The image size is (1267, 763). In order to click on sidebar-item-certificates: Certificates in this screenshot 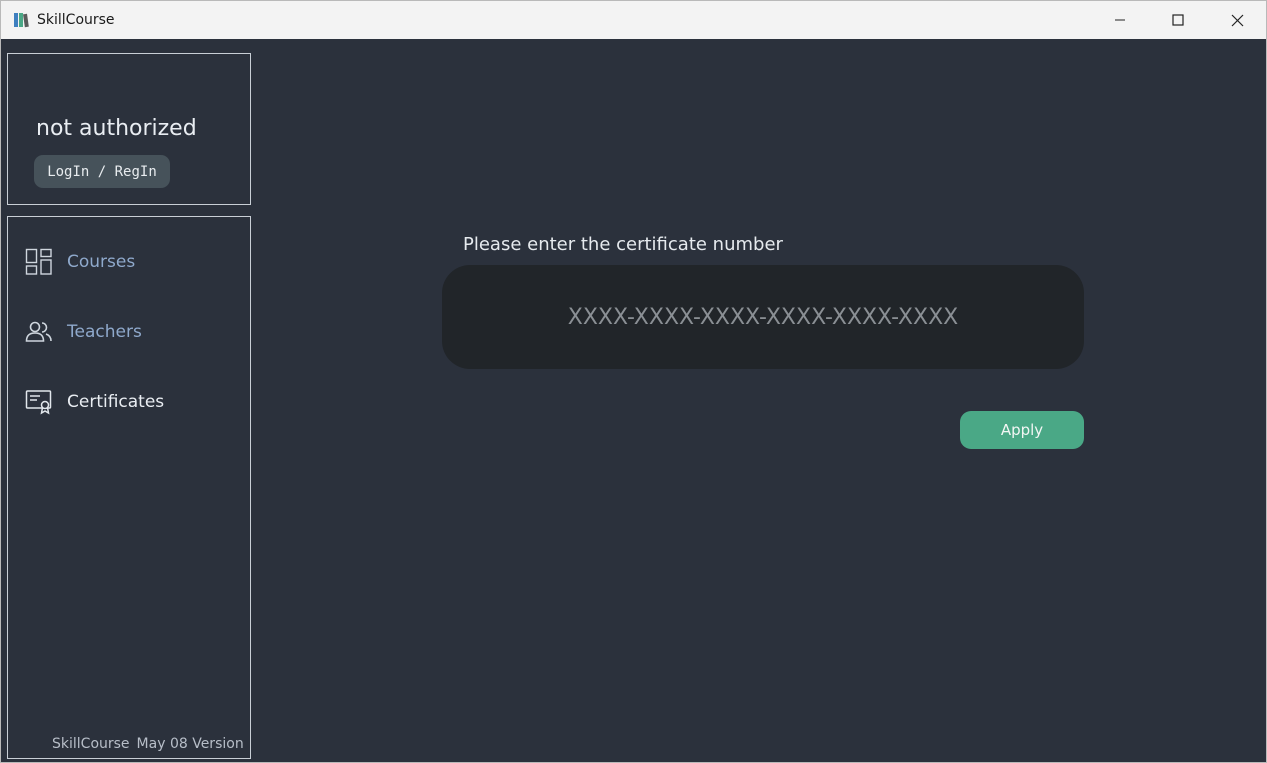, I will do `click(134, 402)`.